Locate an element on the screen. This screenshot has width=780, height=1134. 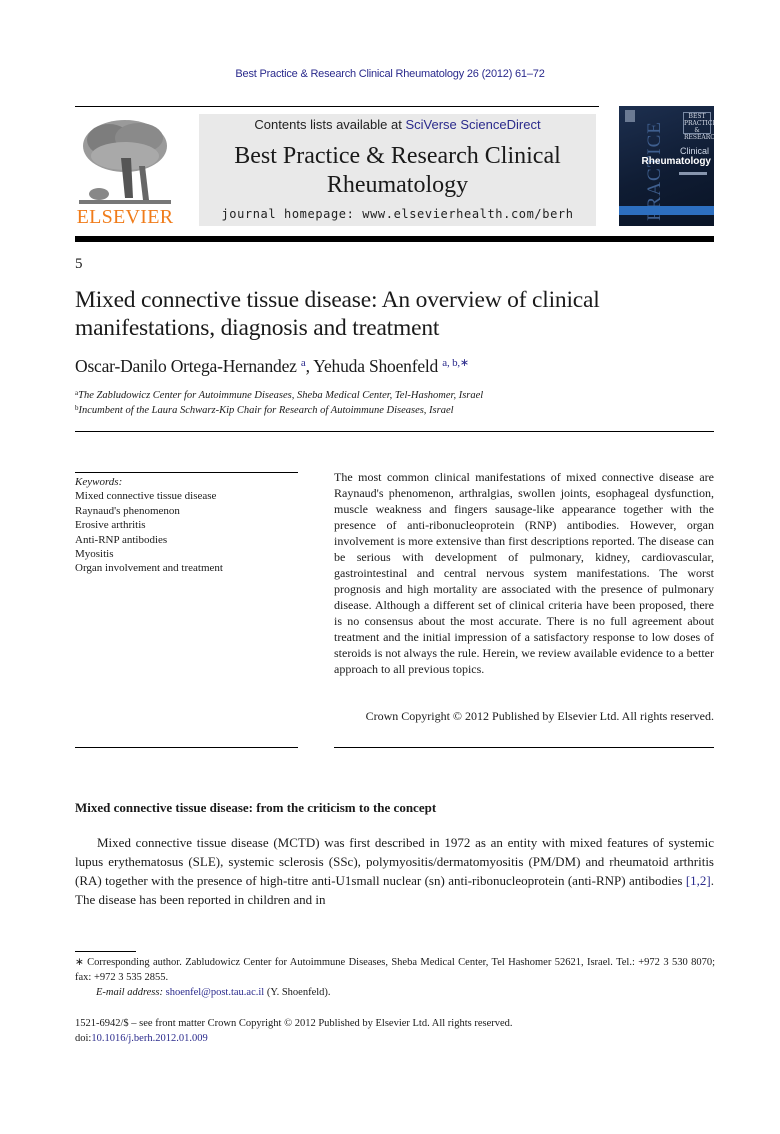
abstract-bottom-rule is located at coordinates (524, 747).